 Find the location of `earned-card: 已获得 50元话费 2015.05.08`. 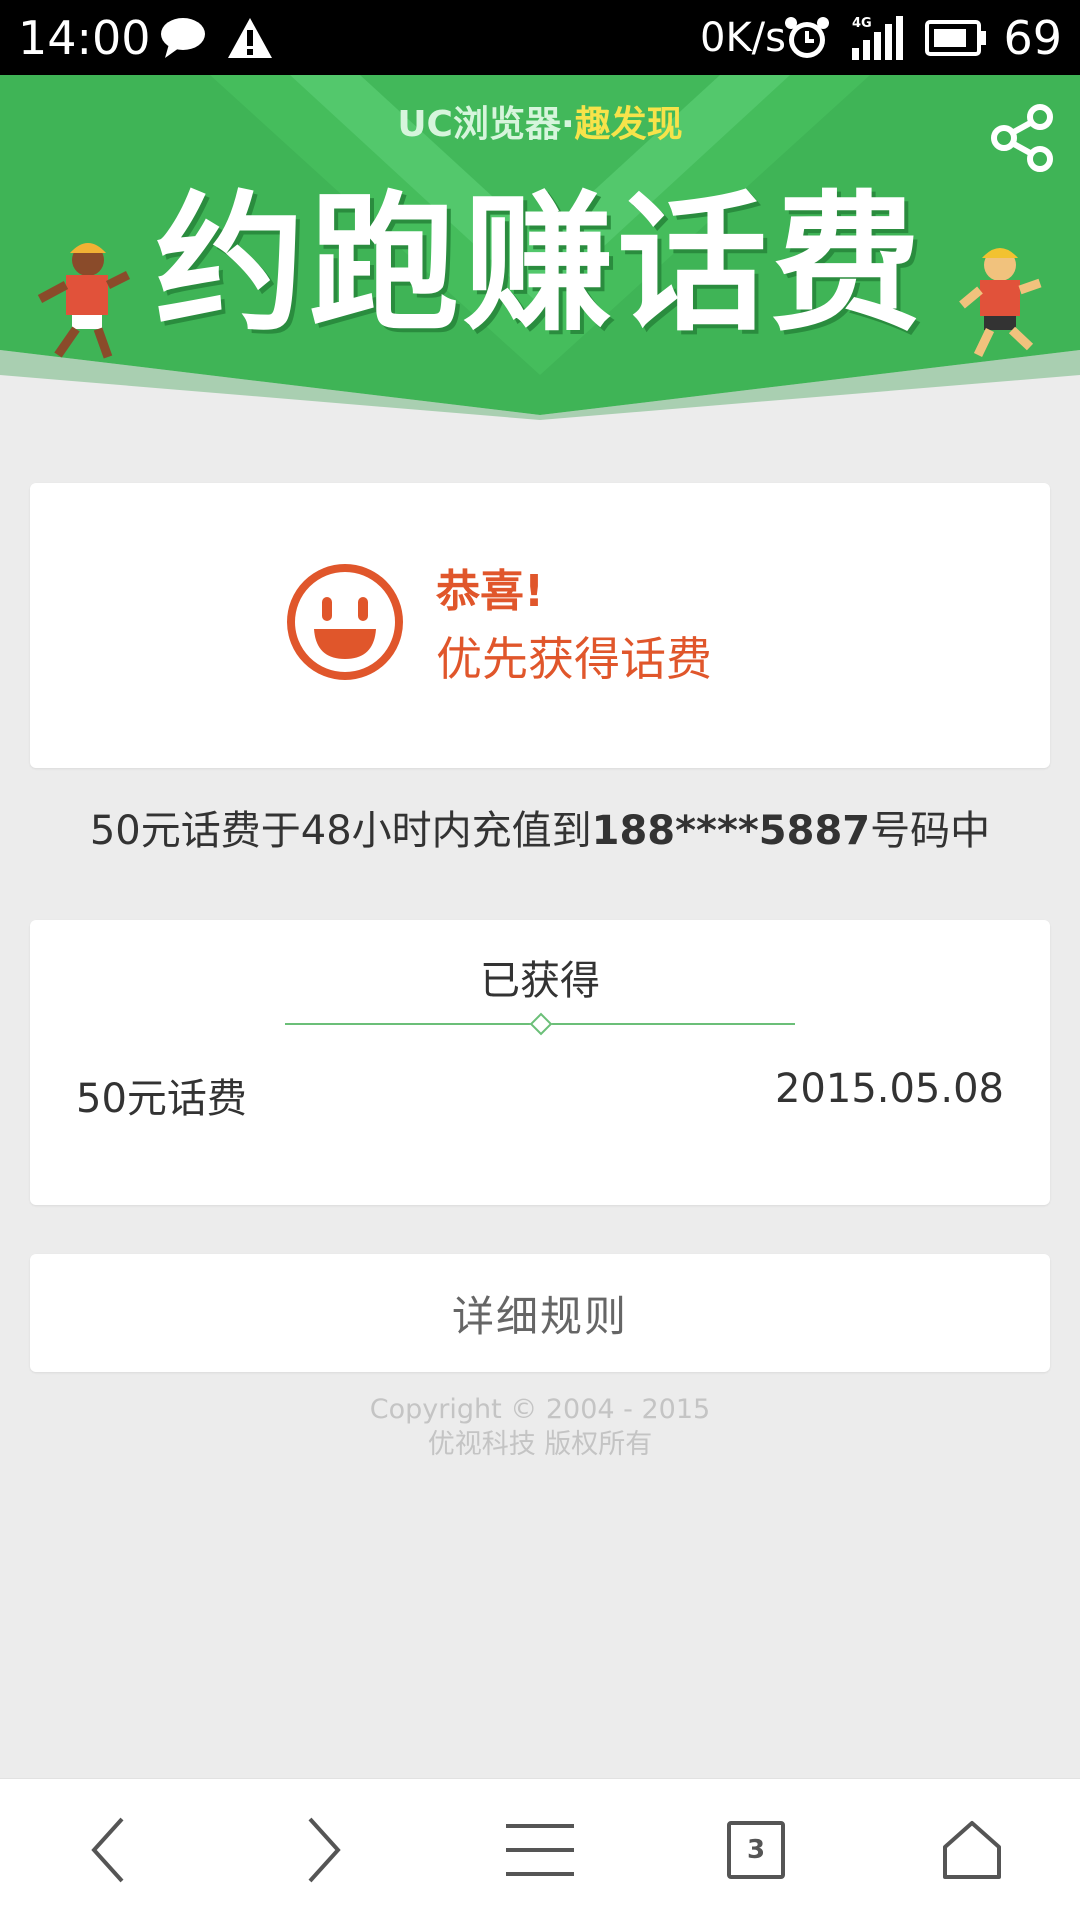

earned-card: 已获得 50元话费 2015.05.08 is located at coordinates (540, 1062).